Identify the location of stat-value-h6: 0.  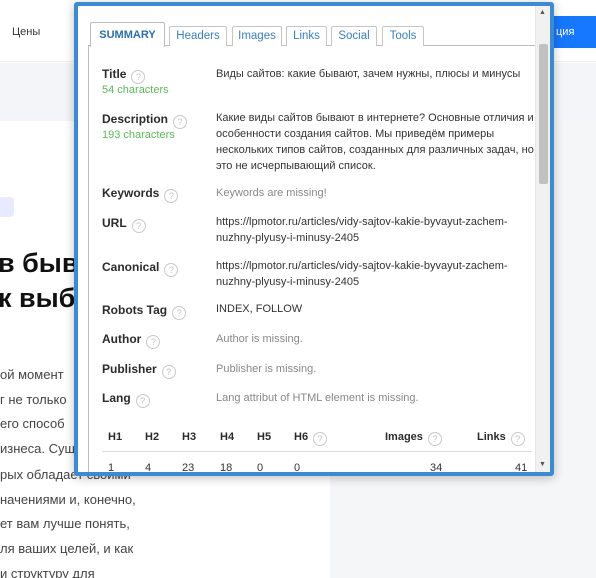
(297, 468).